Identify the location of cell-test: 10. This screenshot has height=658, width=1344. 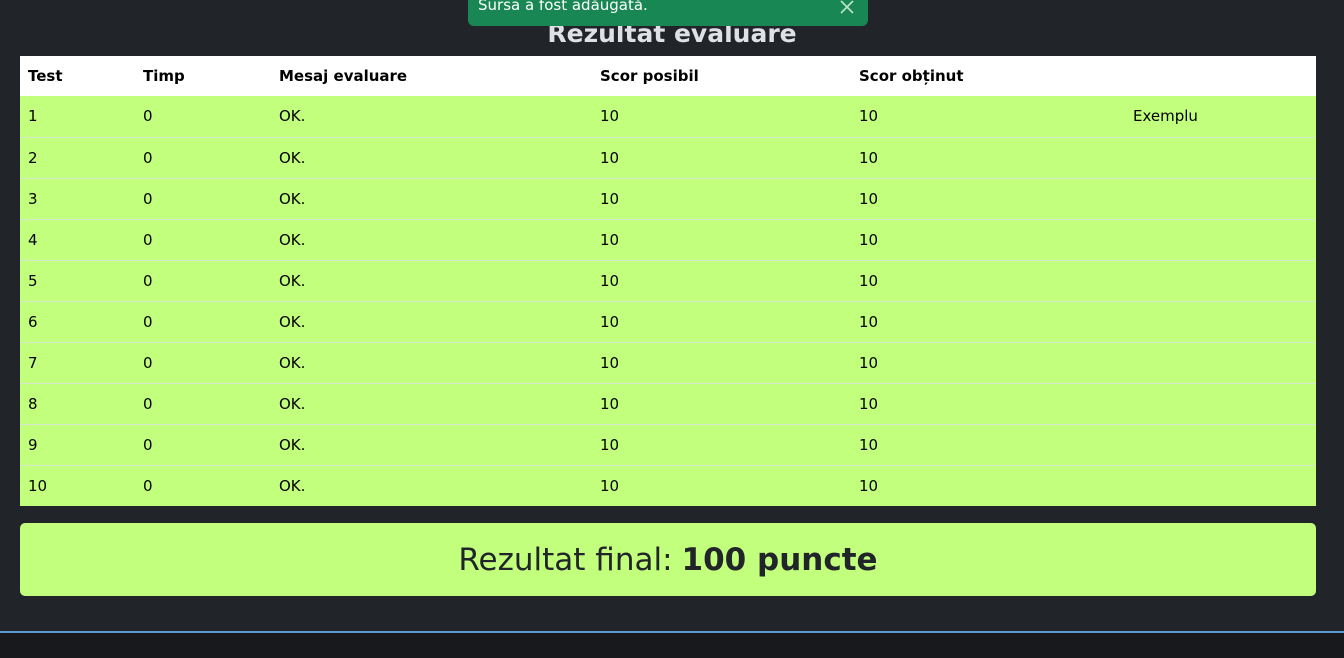
(77, 485).